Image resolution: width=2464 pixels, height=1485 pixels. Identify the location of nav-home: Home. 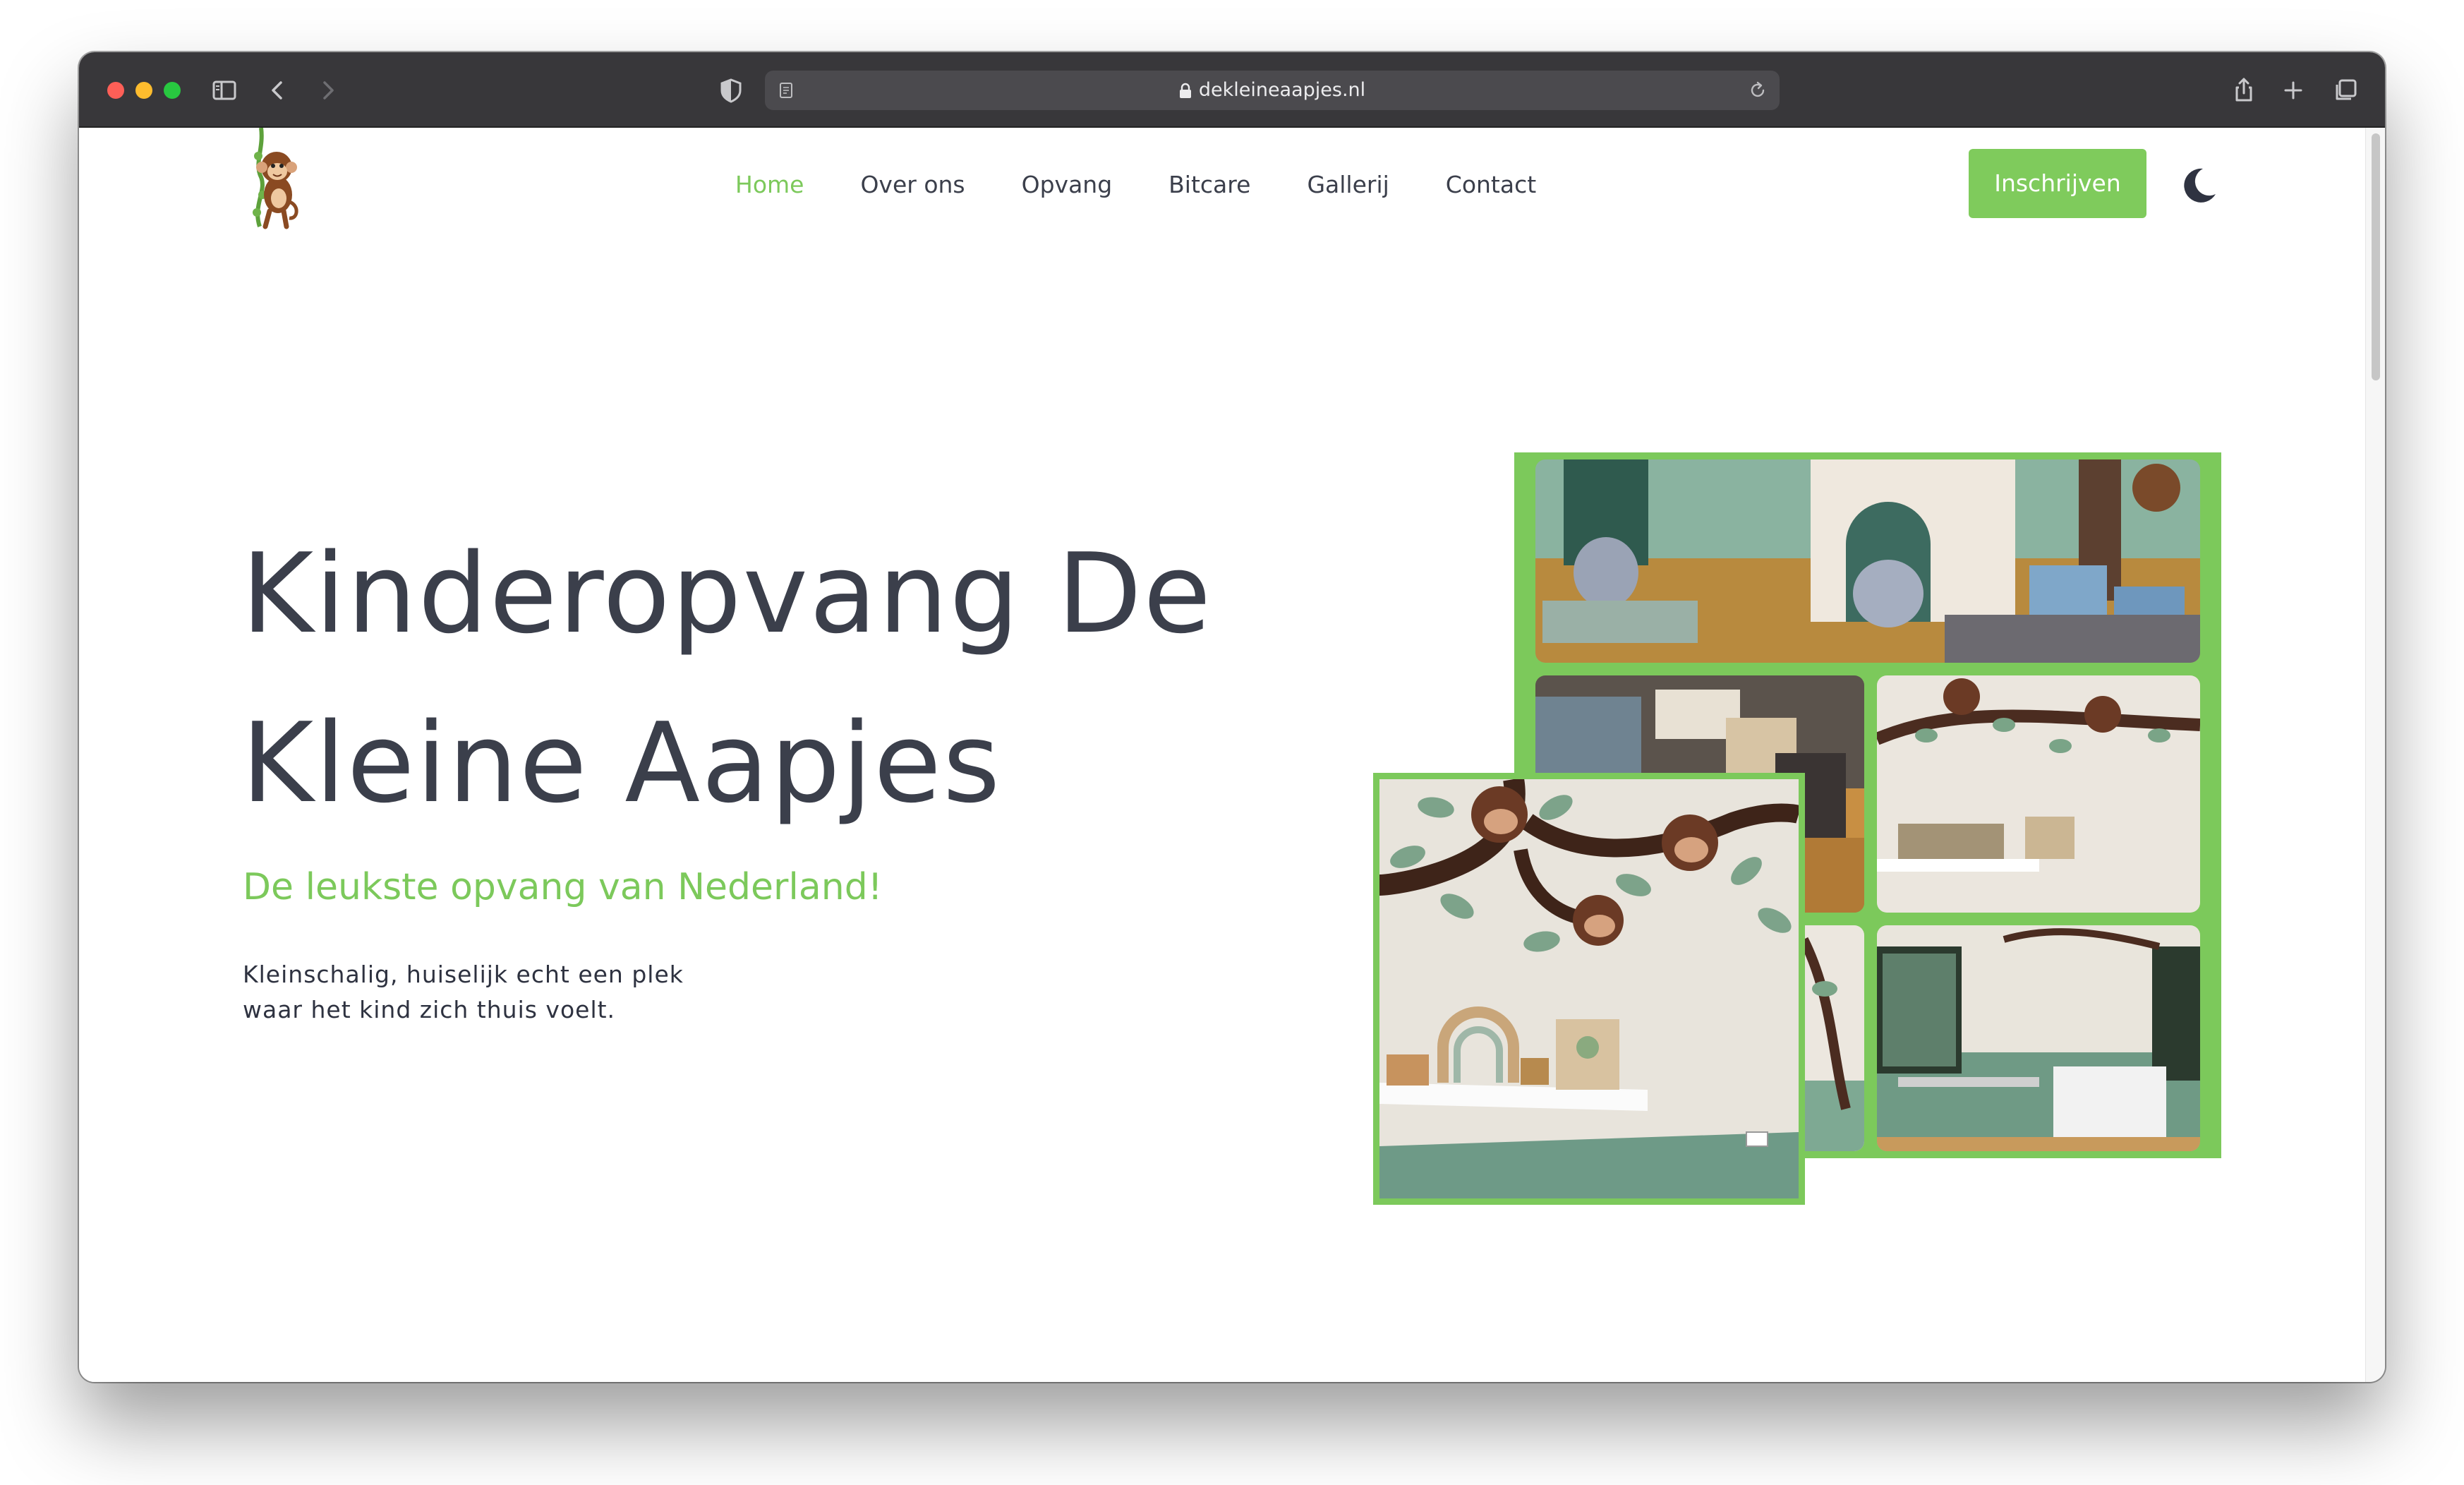
(769, 184).